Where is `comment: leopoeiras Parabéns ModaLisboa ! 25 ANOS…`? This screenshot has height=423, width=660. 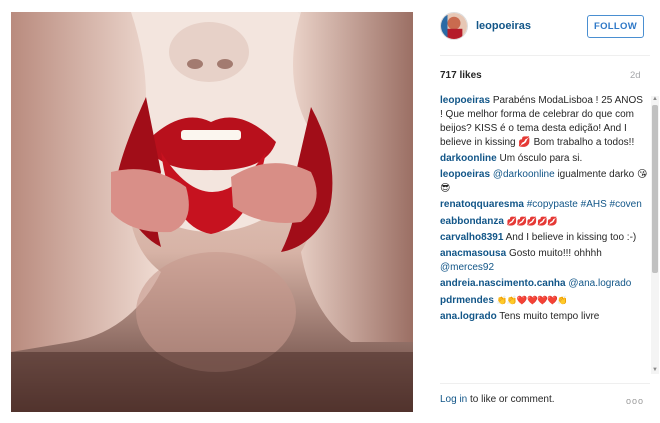
comment: leopoeiras Parabéns ModaLisboa ! 25 ANOS… is located at coordinates (544, 122).